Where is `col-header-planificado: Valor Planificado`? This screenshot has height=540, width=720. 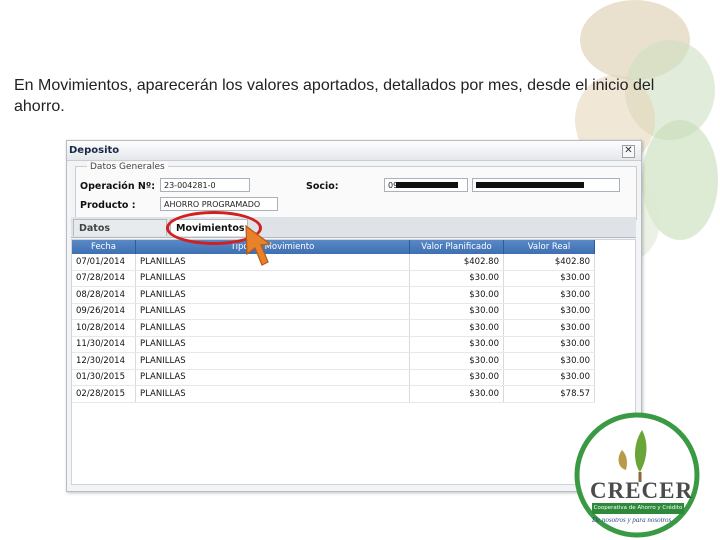
col-header-planificado: Valor Planificado is located at coordinates (456, 247).